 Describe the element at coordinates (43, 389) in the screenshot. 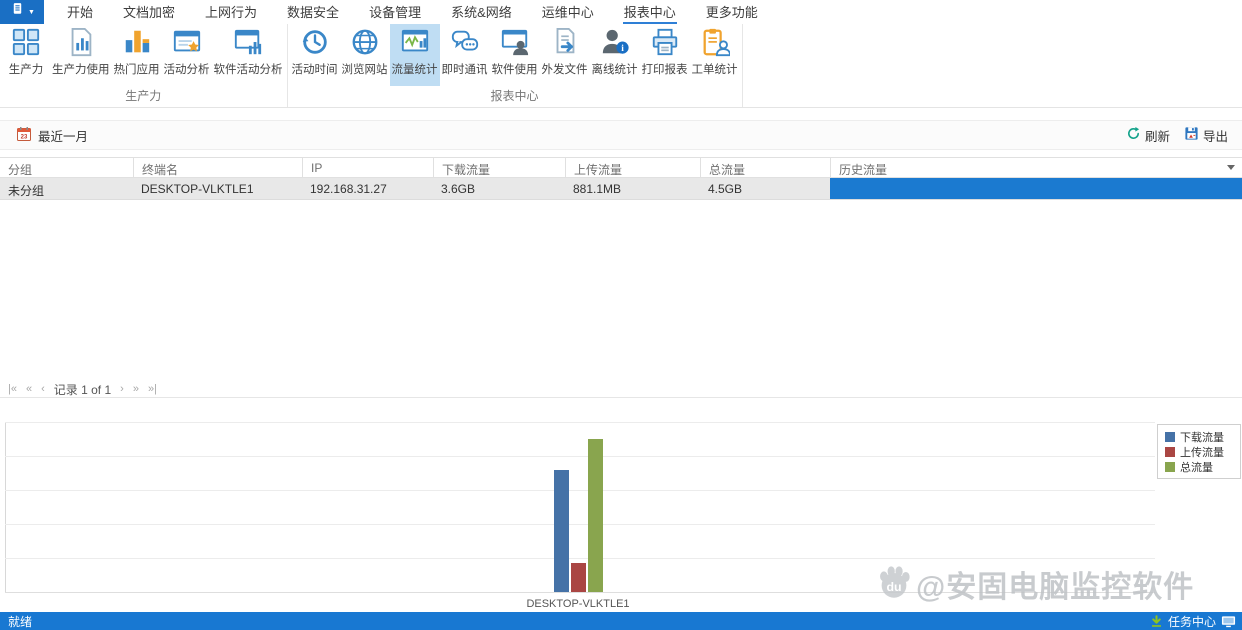

I see `page-prev-button: ‹` at that location.